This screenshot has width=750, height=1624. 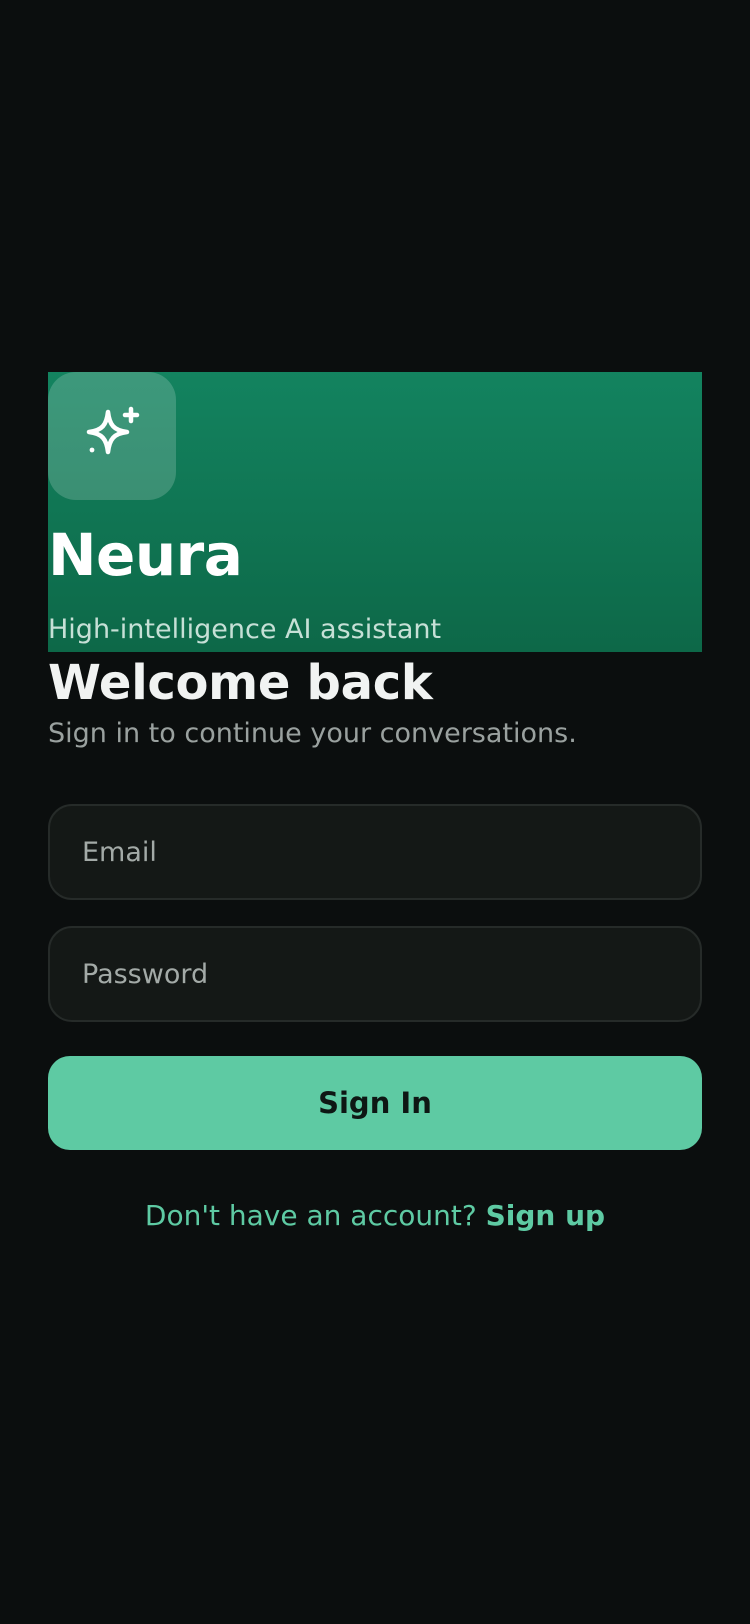 I want to click on app-tagline: High-intelligence AI assistant, so click(x=245, y=629).